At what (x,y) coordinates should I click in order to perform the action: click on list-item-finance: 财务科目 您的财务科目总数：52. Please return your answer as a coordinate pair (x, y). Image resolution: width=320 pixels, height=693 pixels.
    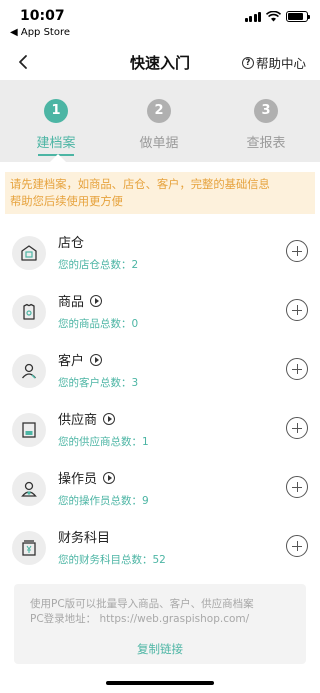
    Looking at the image, I should click on (160, 550).